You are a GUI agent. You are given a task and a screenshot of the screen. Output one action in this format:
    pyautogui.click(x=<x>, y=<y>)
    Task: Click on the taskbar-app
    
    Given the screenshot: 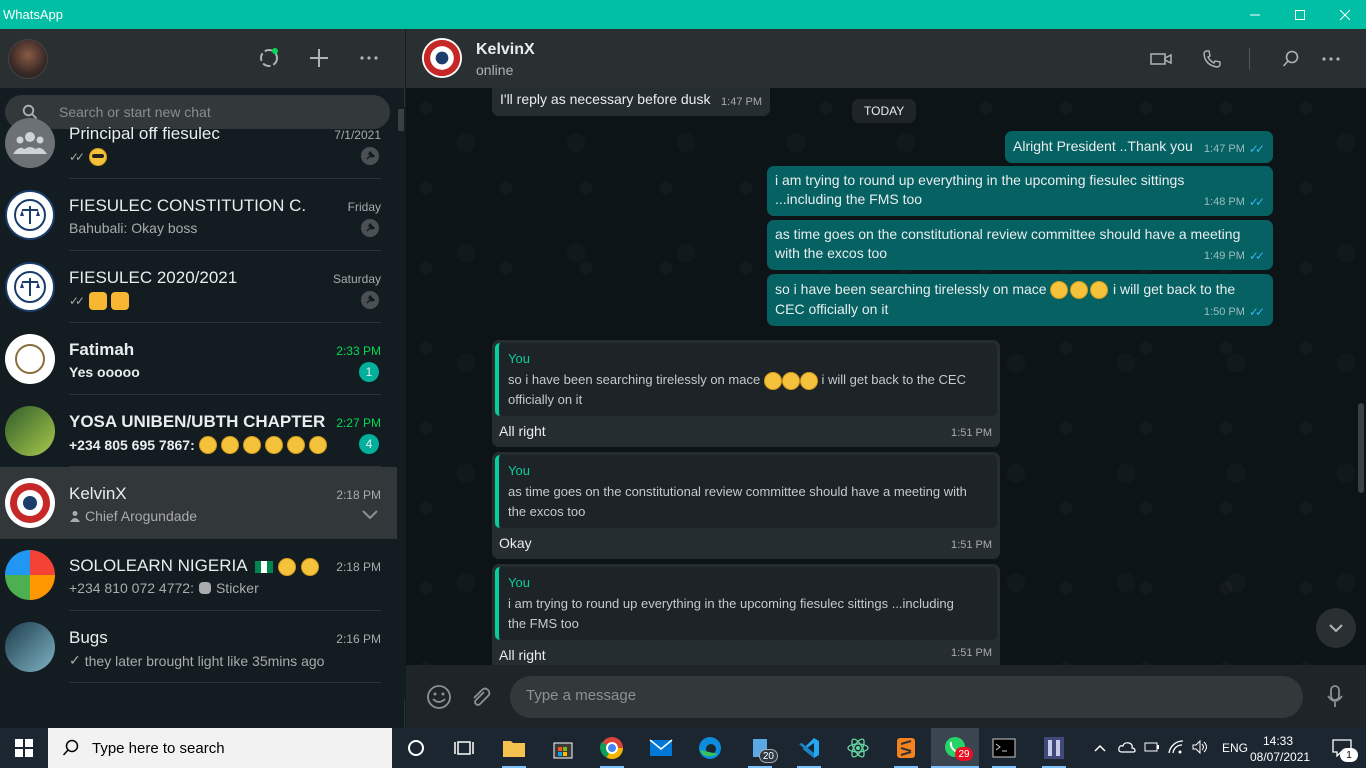 What is the action you would take?
    pyautogui.click(x=1054, y=748)
    